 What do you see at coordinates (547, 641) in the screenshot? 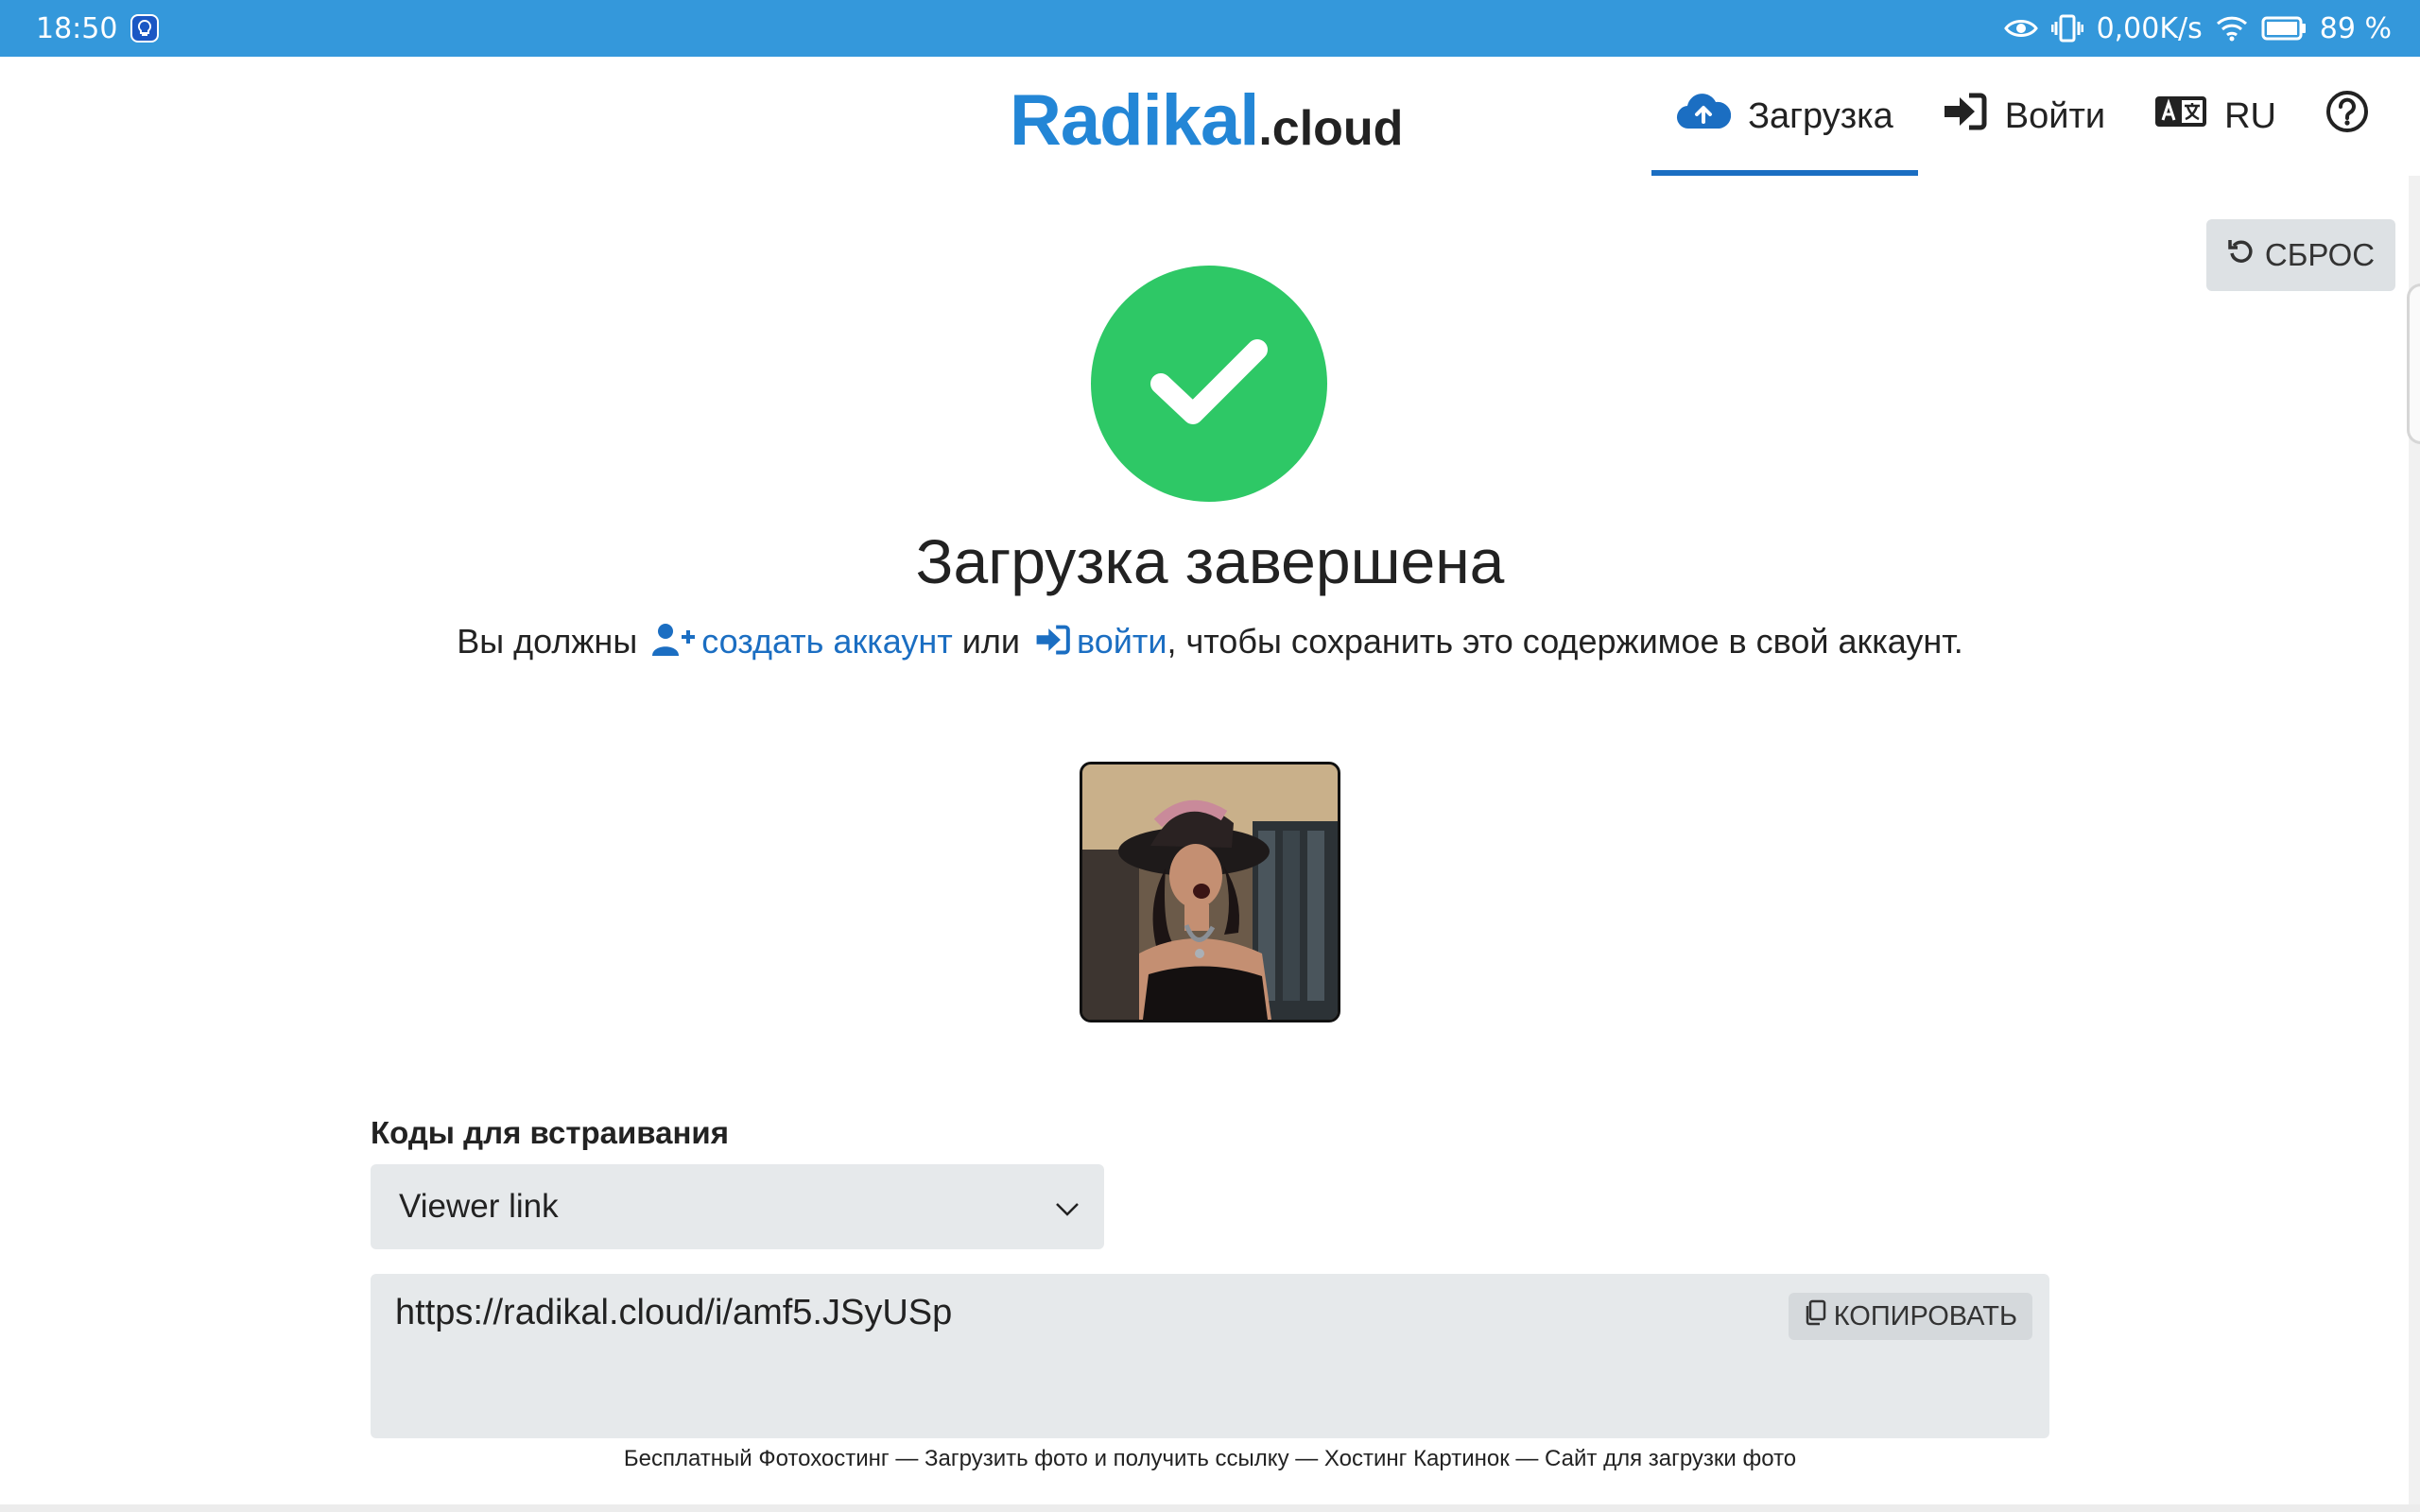
I see `notice-prefix: Вы должны` at bounding box center [547, 641].